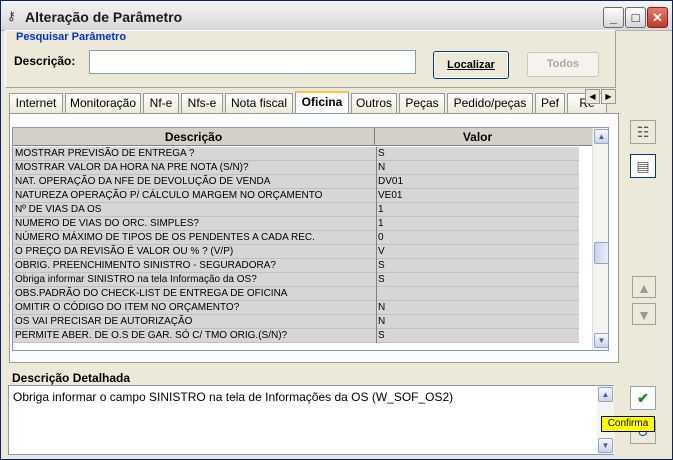 Image resolution: width=673 pixels, height=460 pixels. I want to click on move-up-button: ▲, so click(644, 287).